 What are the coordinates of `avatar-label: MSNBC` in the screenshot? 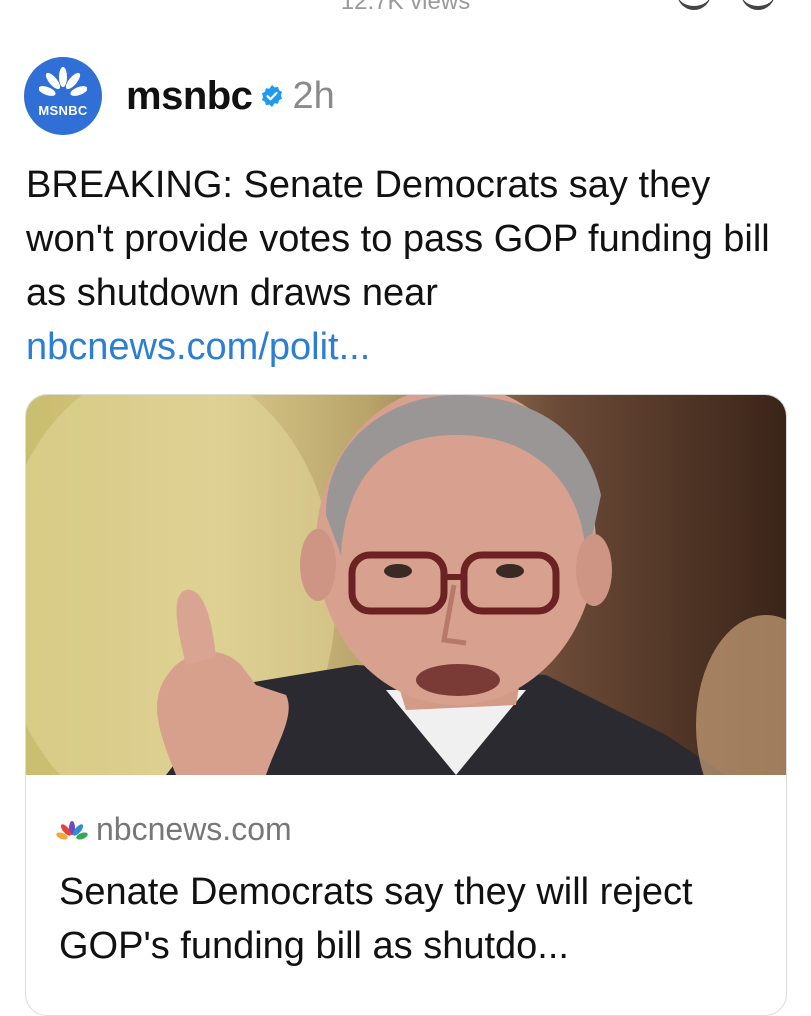 It's located at (63, 110).